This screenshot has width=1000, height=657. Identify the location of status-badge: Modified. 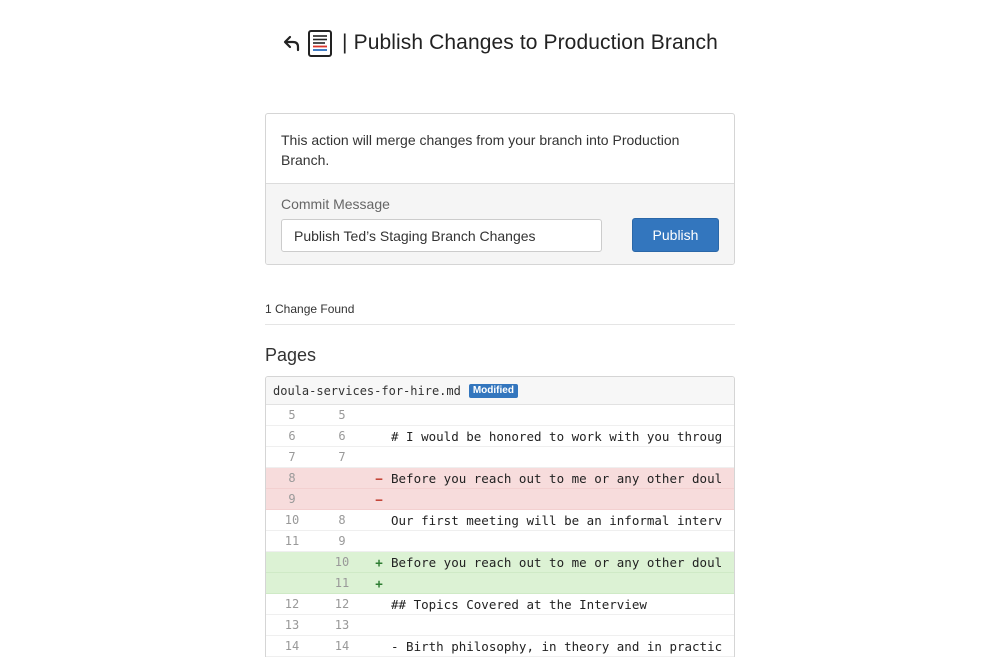
(493, 390).